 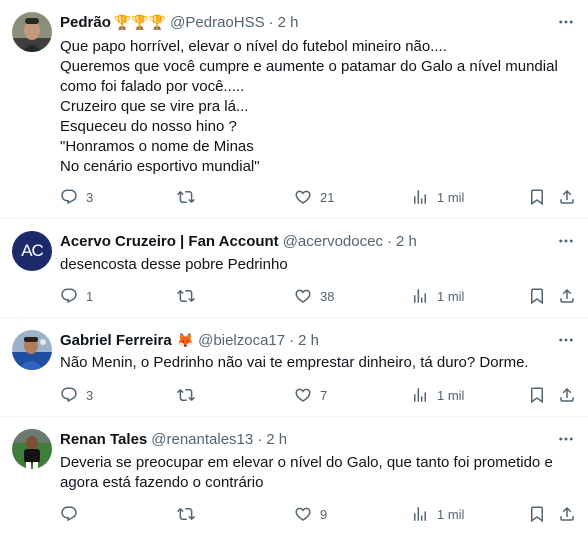 What do you see at coordinates (314, 197) in the screenshot?
I see `like-button: 21` at bounding box center [314, 197].